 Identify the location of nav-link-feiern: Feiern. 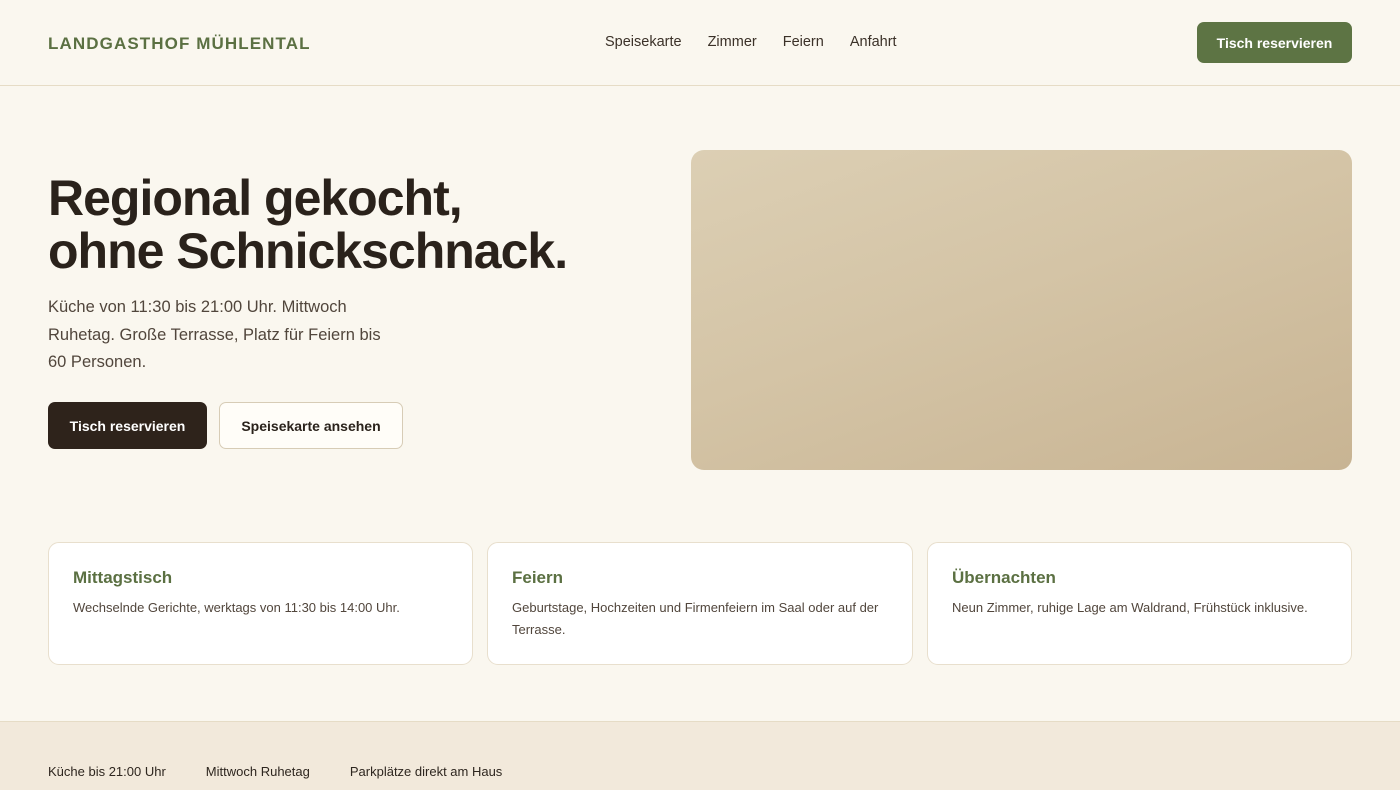
(803, 42).